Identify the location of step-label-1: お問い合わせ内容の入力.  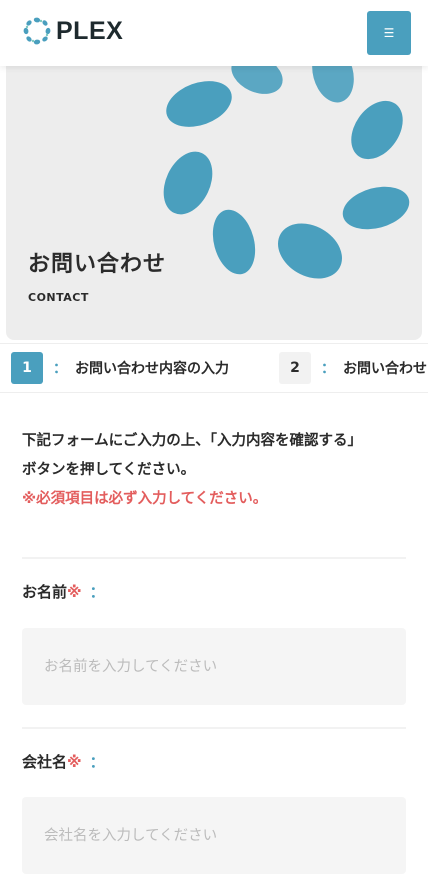
(152, 369).